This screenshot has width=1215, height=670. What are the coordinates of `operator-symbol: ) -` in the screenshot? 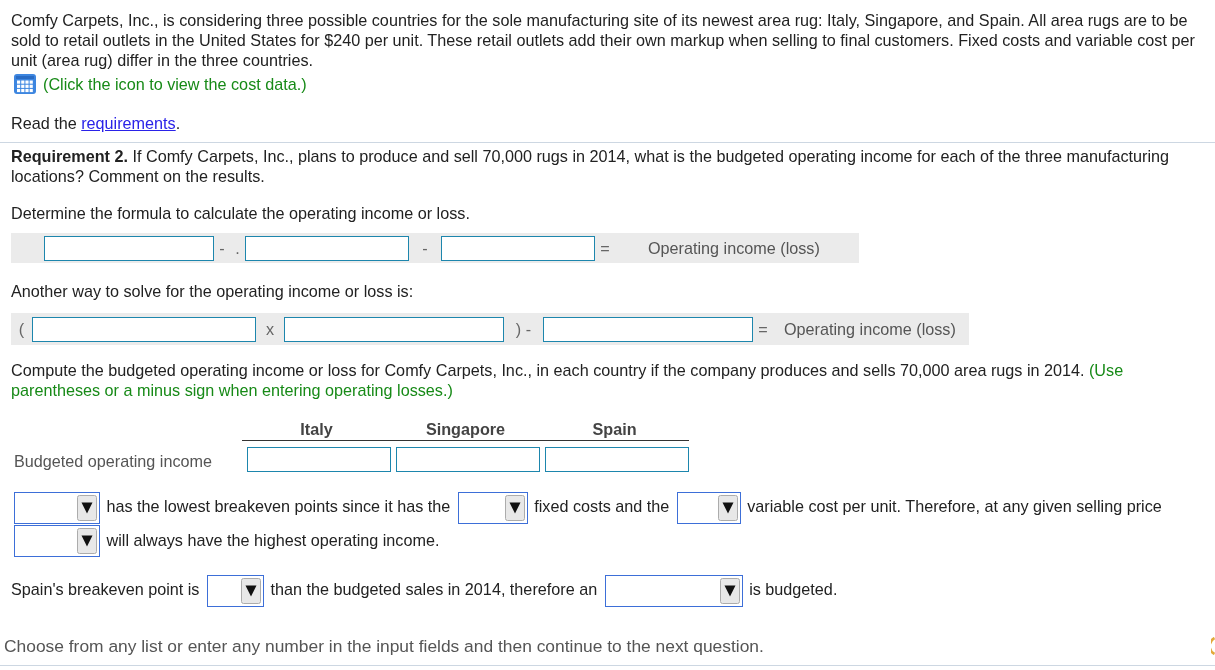 It's located at (523, 329).